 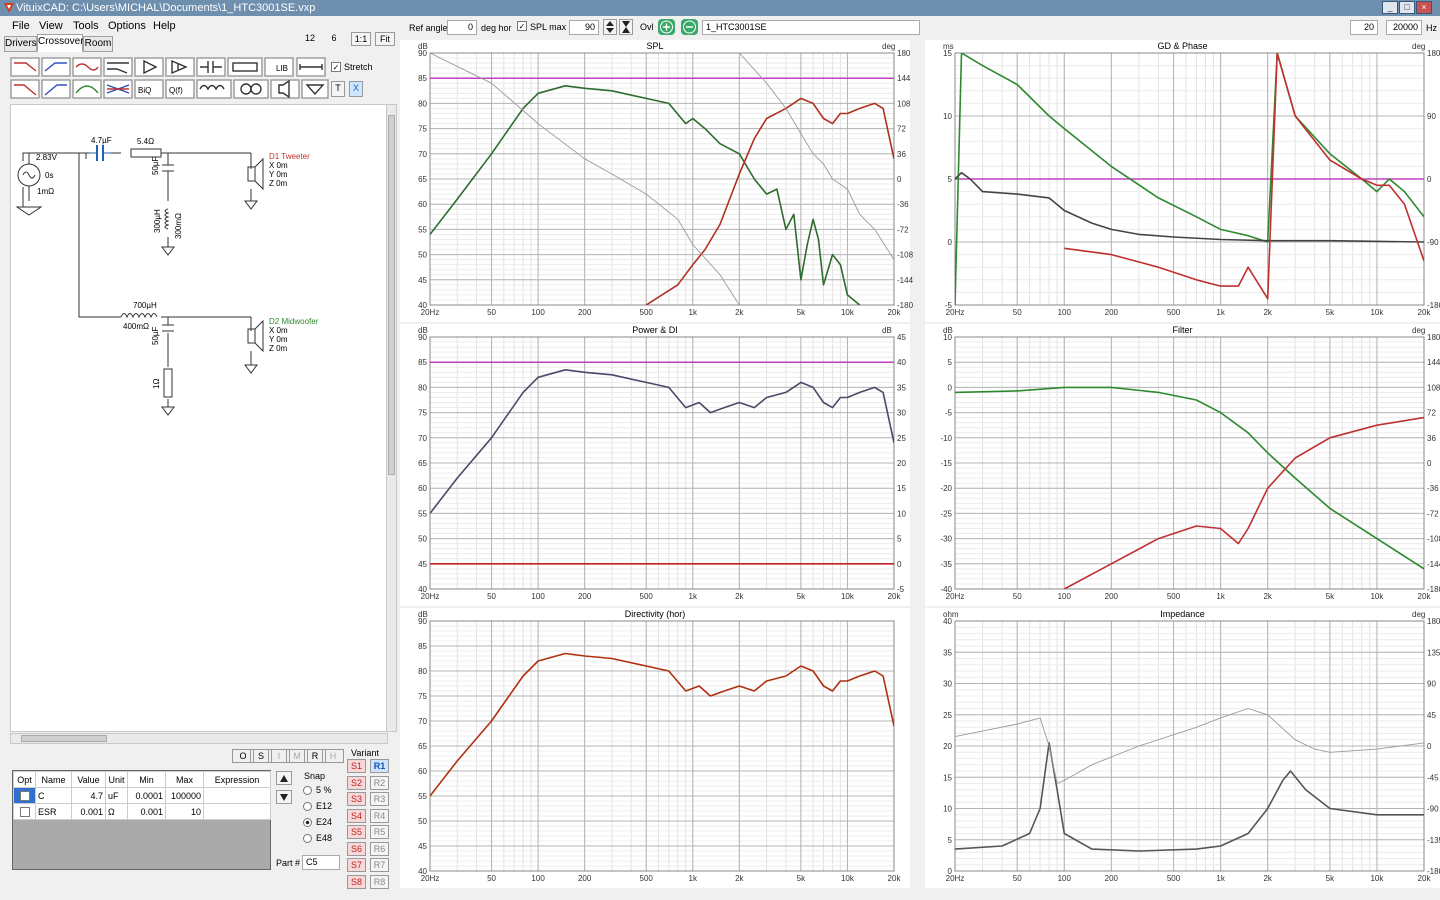 I want to click on minimize-button: _, so click(x=1390, y=7).